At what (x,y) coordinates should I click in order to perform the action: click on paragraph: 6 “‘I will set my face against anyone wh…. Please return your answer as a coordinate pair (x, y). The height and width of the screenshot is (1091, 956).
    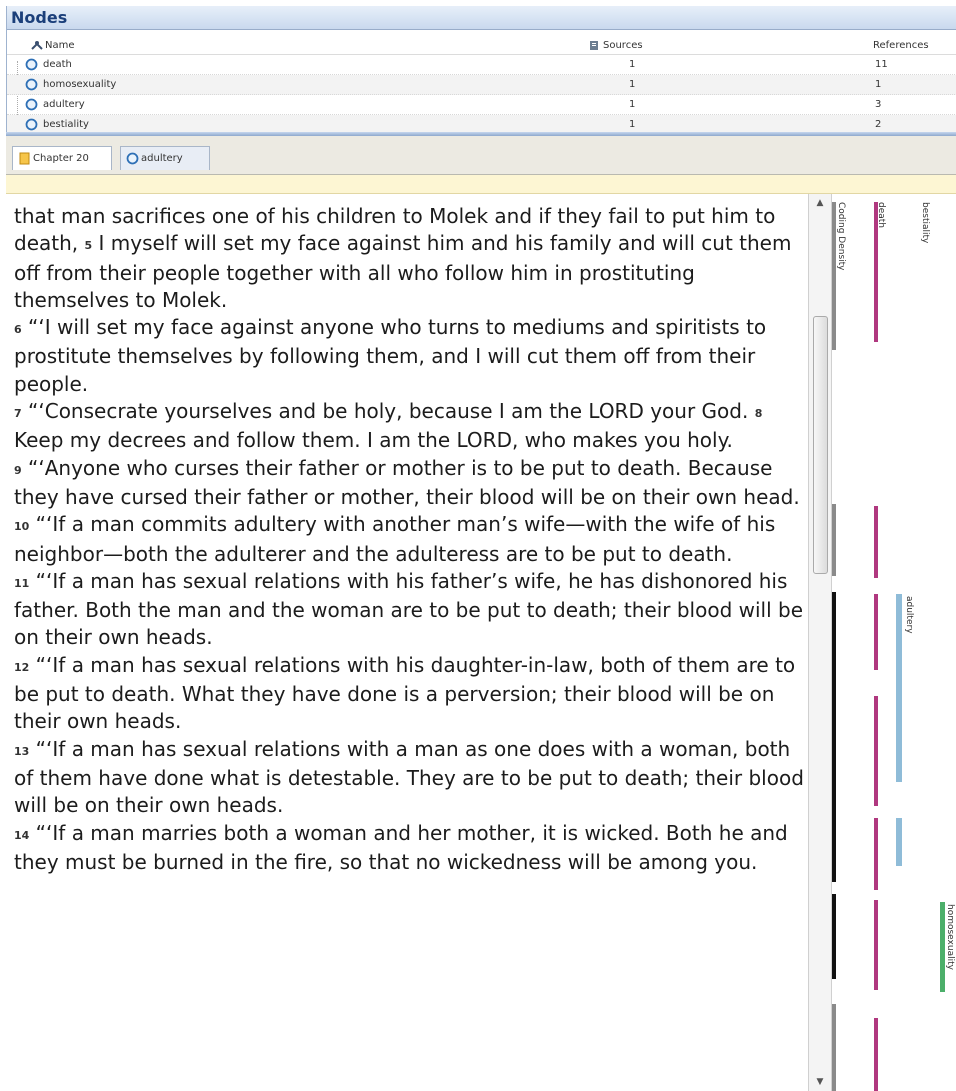
    Looking at the image, I should click on (409, 356).